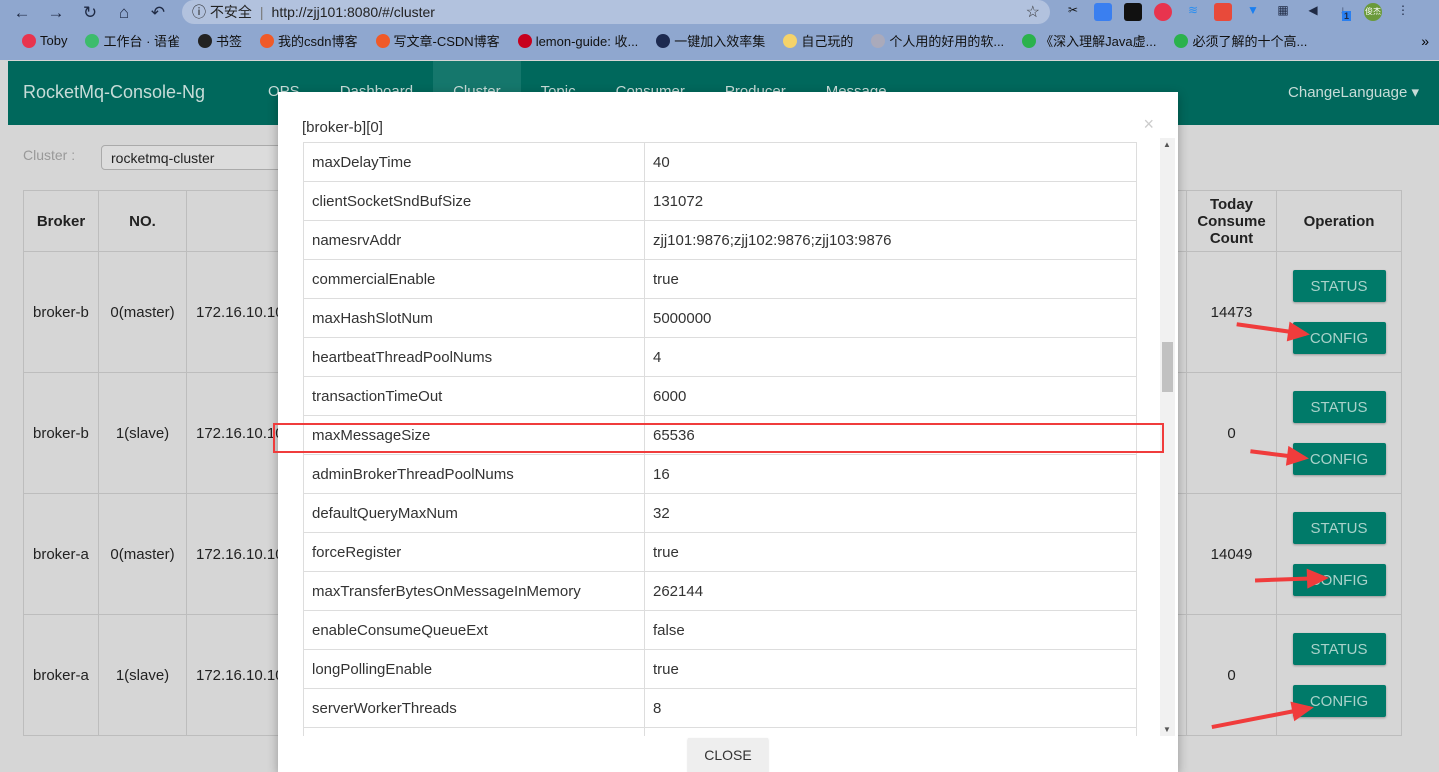  I want to click on security-label: 不安全, so click(230, 12).